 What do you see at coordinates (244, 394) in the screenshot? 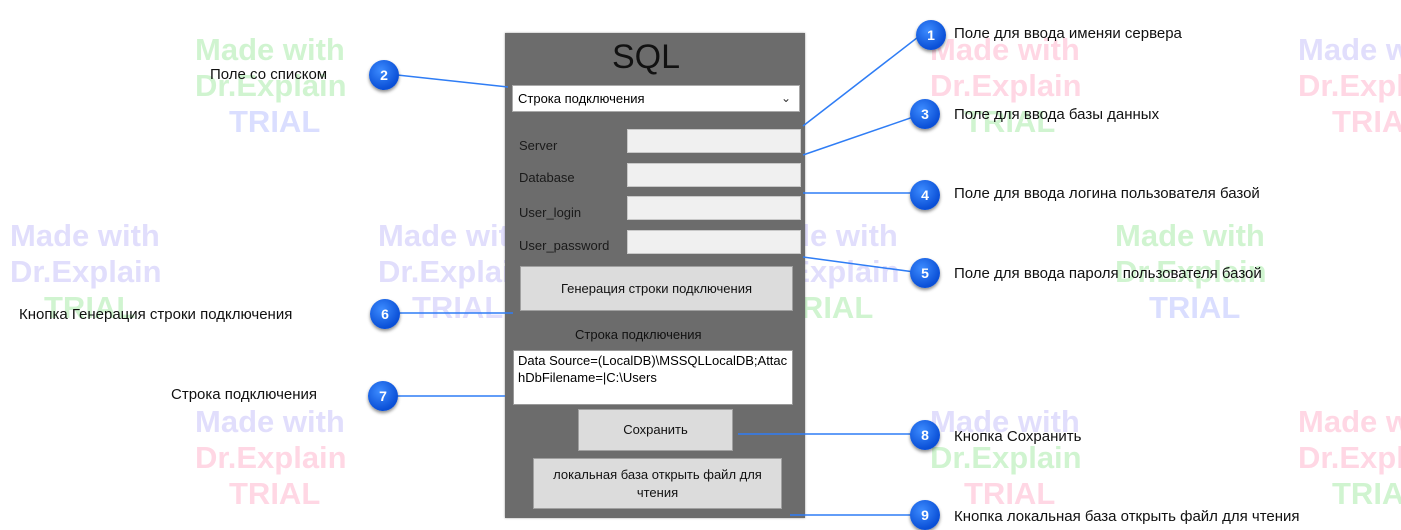
I see `callout-text-7: Строка подключения` at bounding box center [244, 394].